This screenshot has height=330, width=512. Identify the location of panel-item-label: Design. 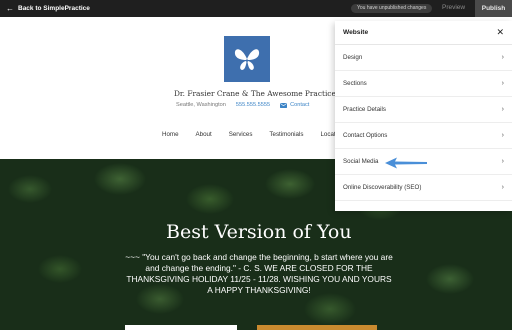
(353, 57).